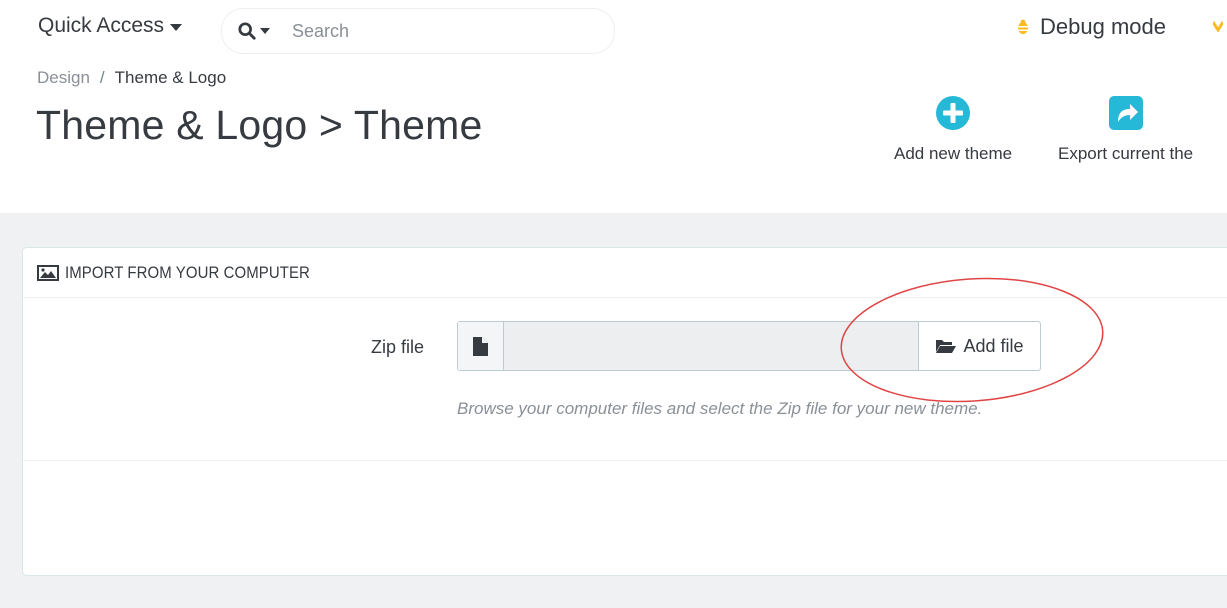 The height and width of the screenshot is (608, 1227). Describe the element at coordinates (625, 273) in the screenshot. I see `panel-heading: IMPORT FROM YOUR COMPUTER` at that location.